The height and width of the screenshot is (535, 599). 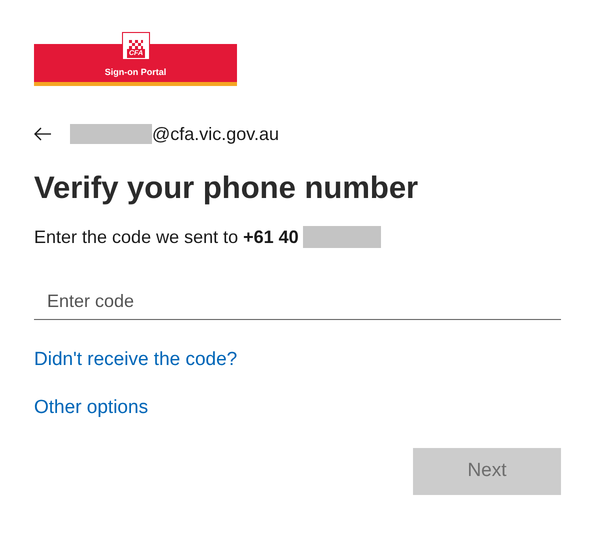 What do you see at coordinates (271, 237) in the screenshot?
I see `phone-number: +61 40` at bounding box center [271, 237].